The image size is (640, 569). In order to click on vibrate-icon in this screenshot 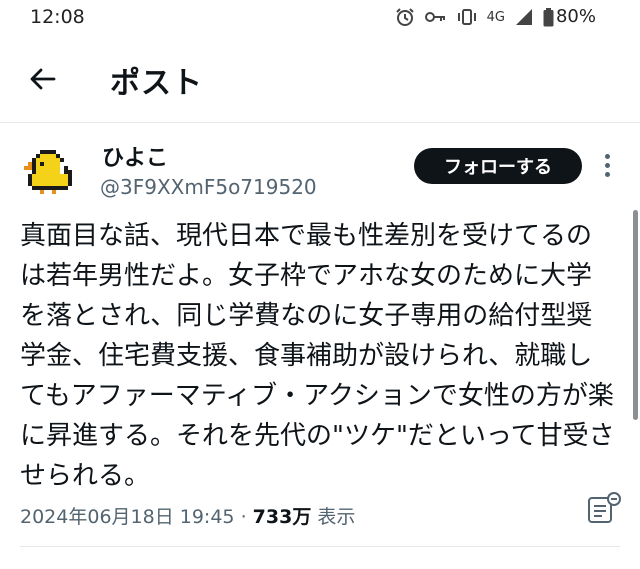, I will do `click(467, 17)`.